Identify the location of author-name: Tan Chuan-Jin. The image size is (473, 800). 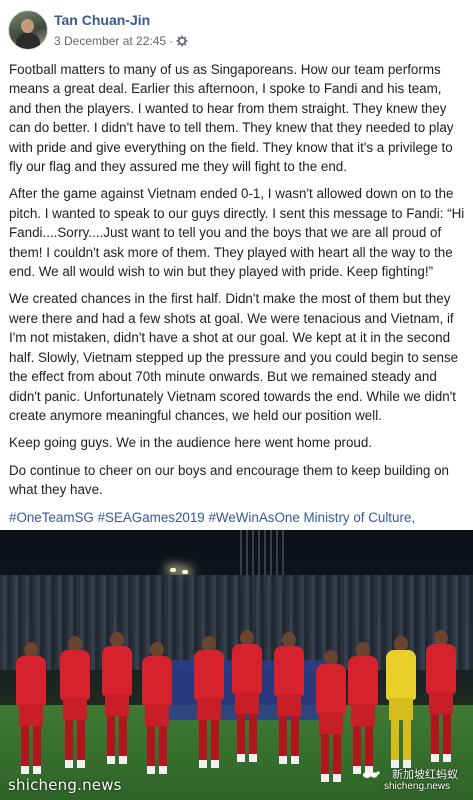
(102, 20).